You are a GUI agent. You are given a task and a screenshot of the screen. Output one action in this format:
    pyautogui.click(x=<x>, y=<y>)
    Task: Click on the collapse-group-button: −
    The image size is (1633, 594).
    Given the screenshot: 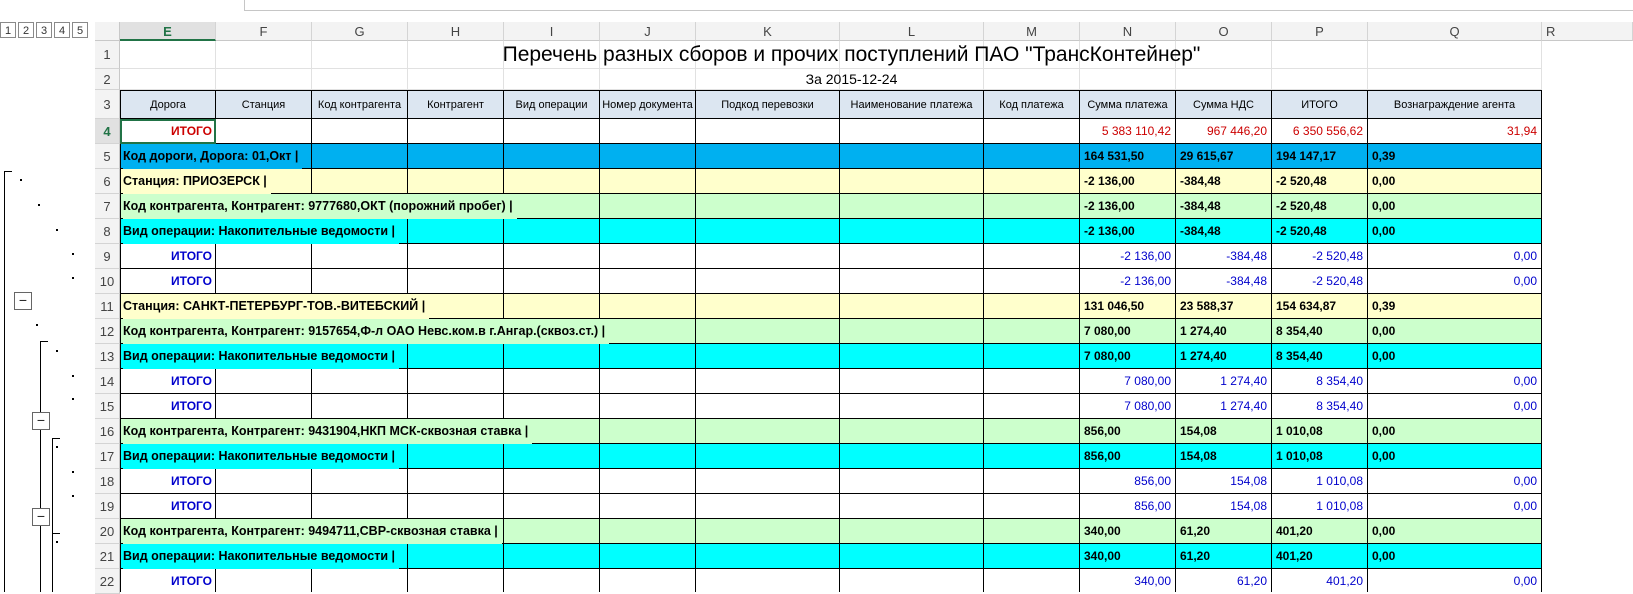 What is the action you would take?
    pyautogui.click(x=41, y=517)
    